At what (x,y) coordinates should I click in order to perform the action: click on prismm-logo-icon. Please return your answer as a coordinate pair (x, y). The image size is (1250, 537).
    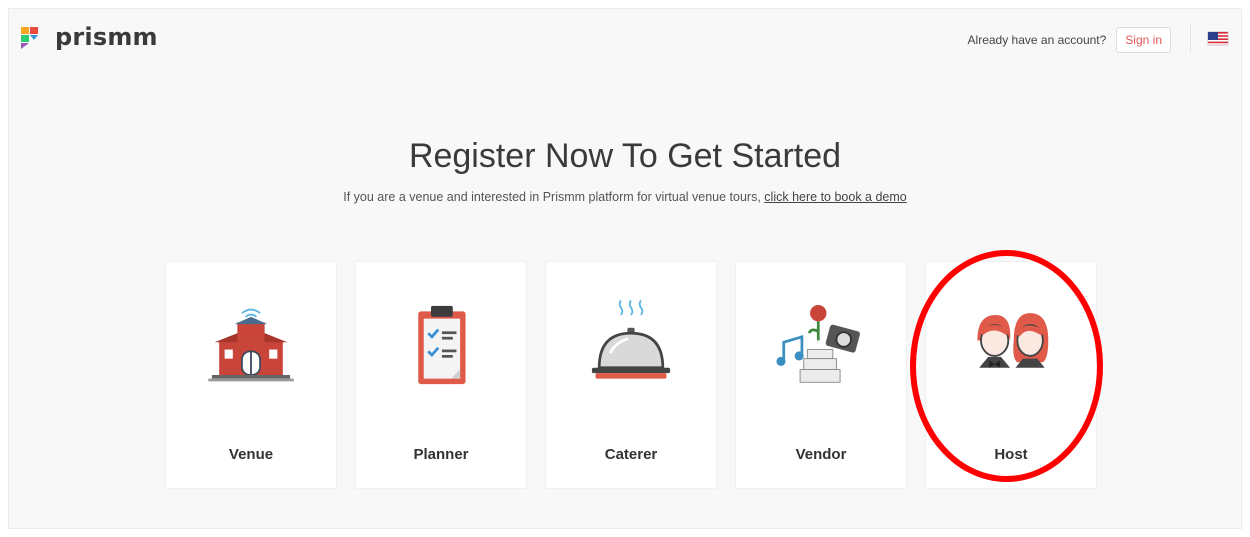
    Looking at the image, I should click on (29, 38).